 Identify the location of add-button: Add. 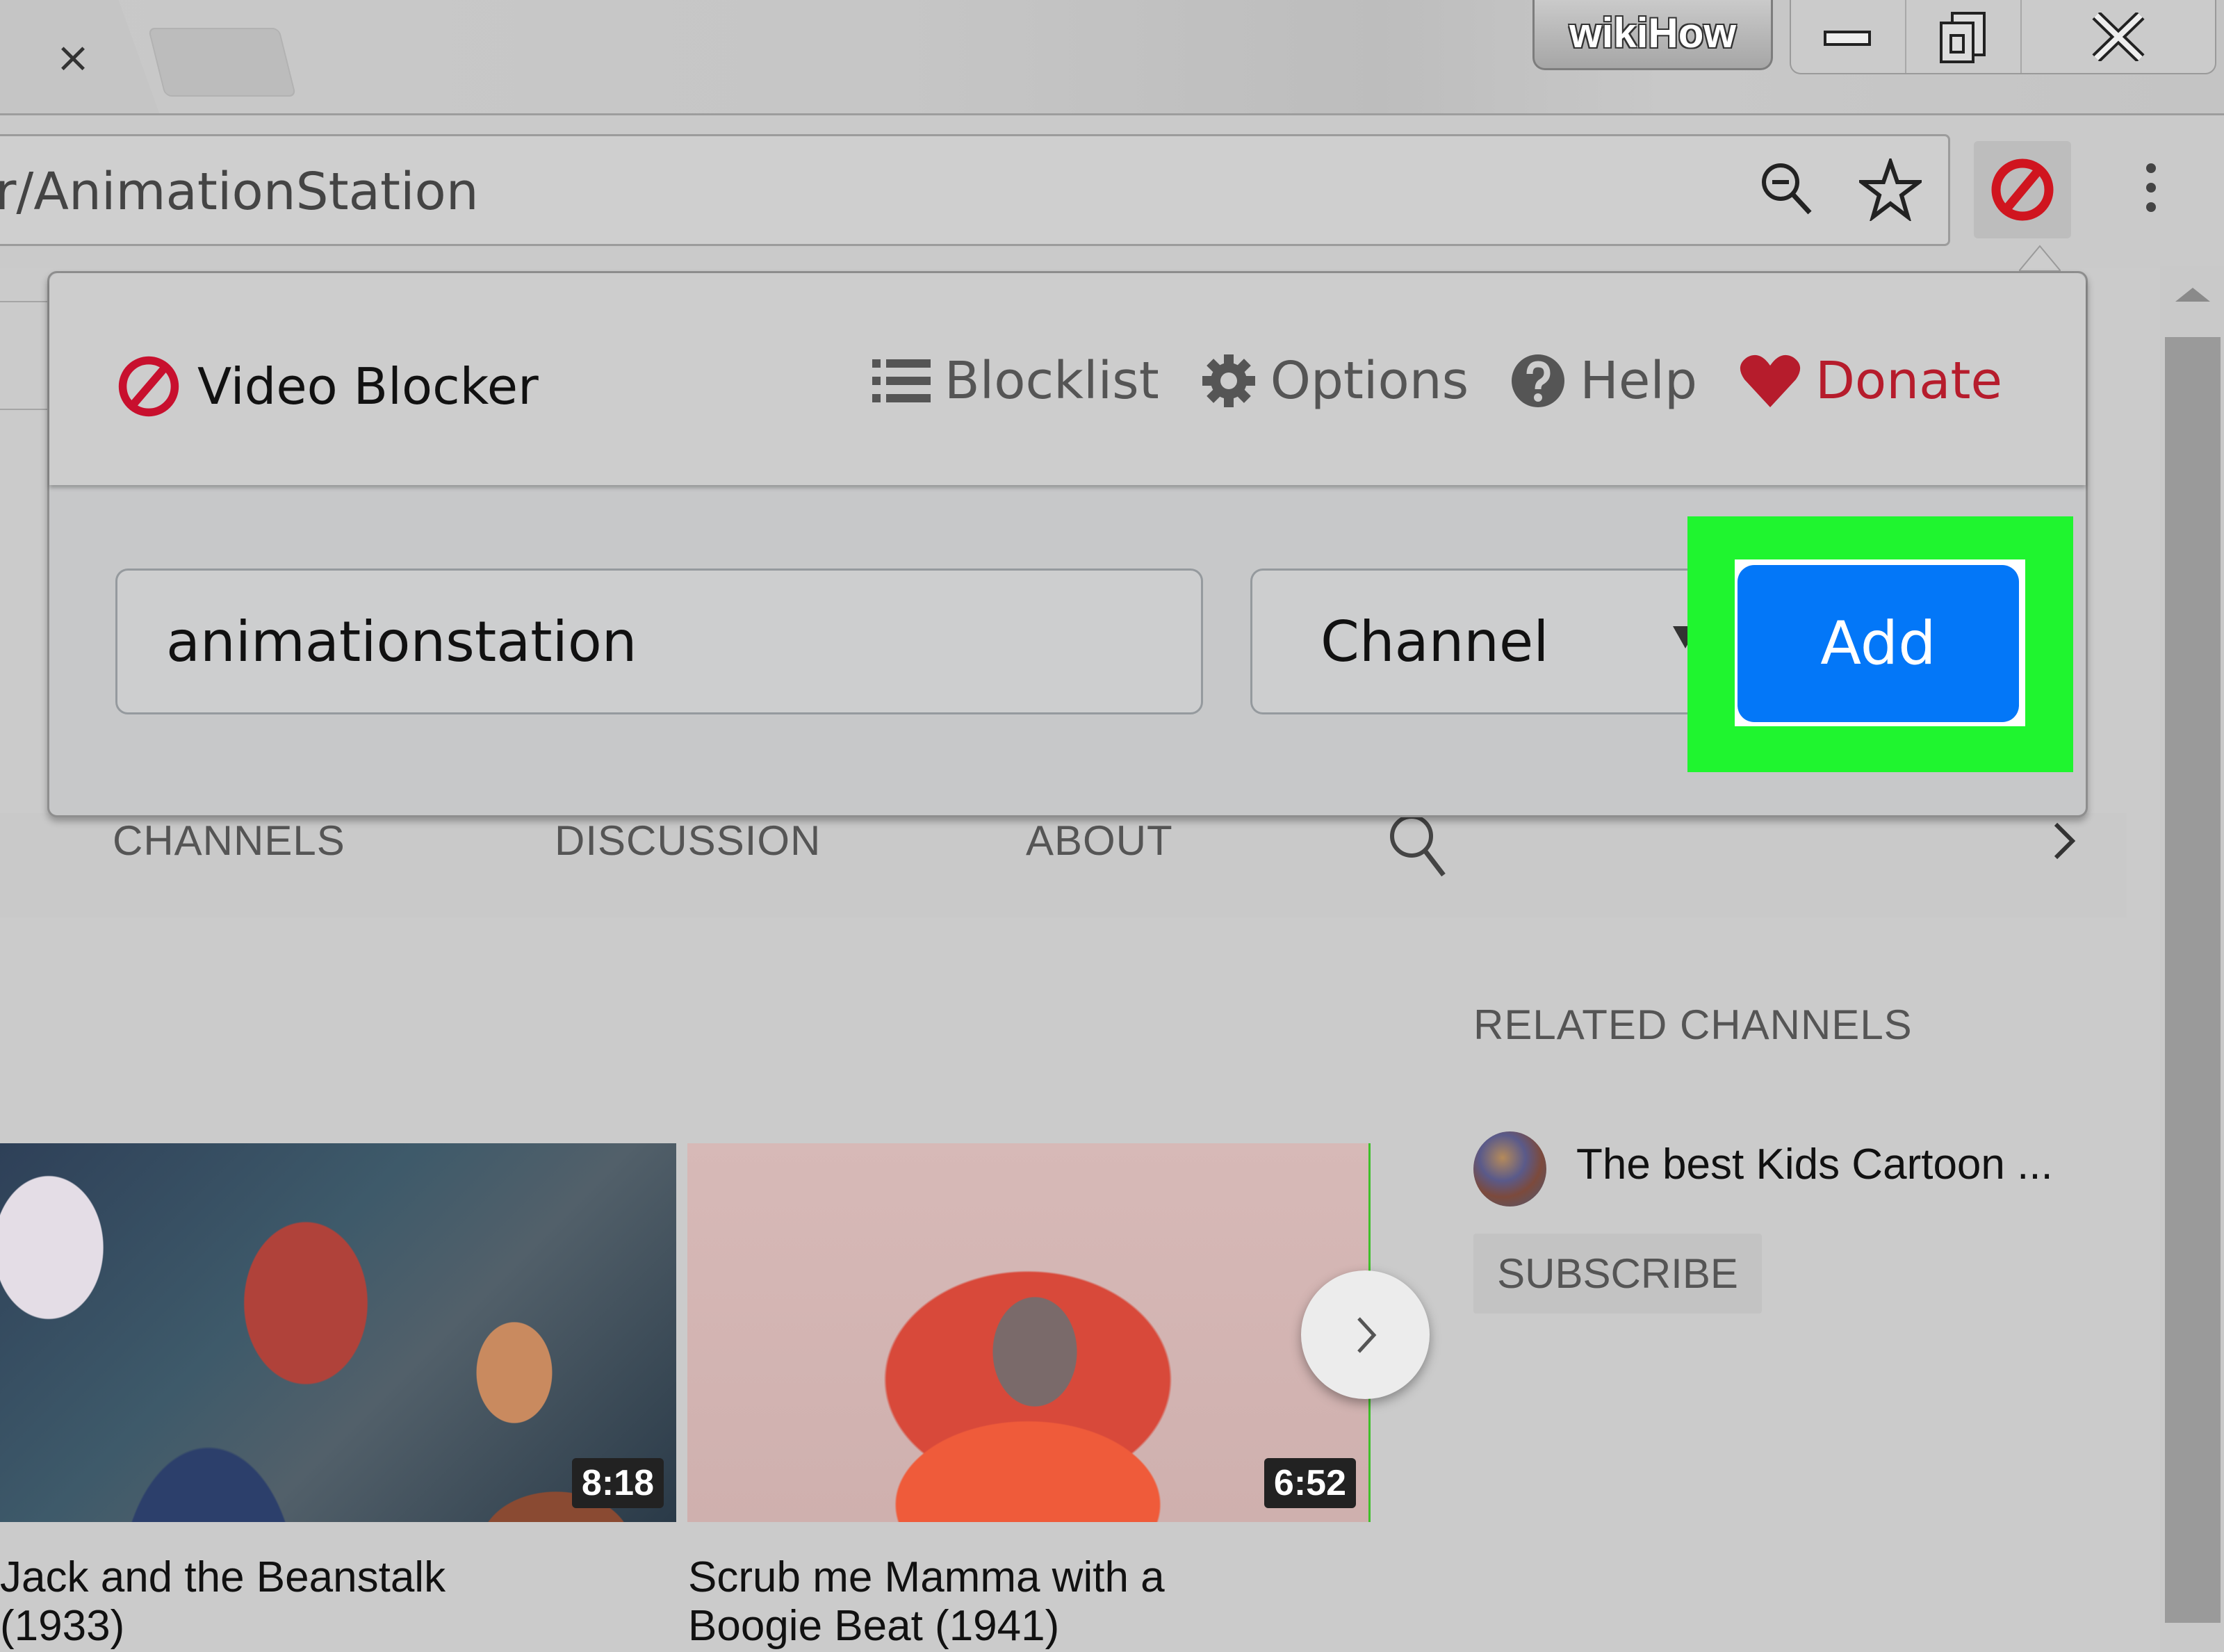
(1878, 643).